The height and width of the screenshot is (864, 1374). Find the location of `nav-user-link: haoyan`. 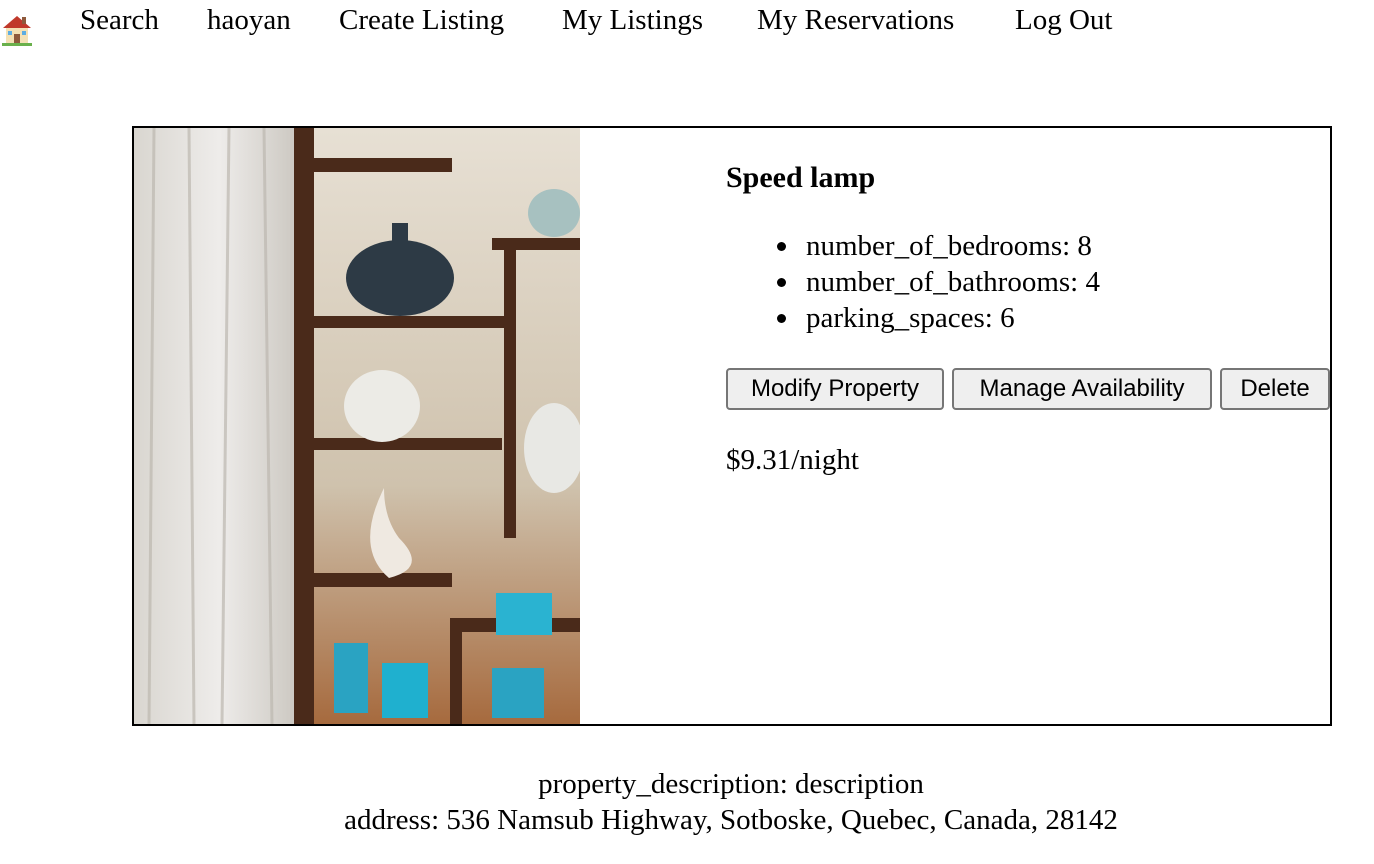

nav-user-link: haoyan is located at coordinates (249, 20).